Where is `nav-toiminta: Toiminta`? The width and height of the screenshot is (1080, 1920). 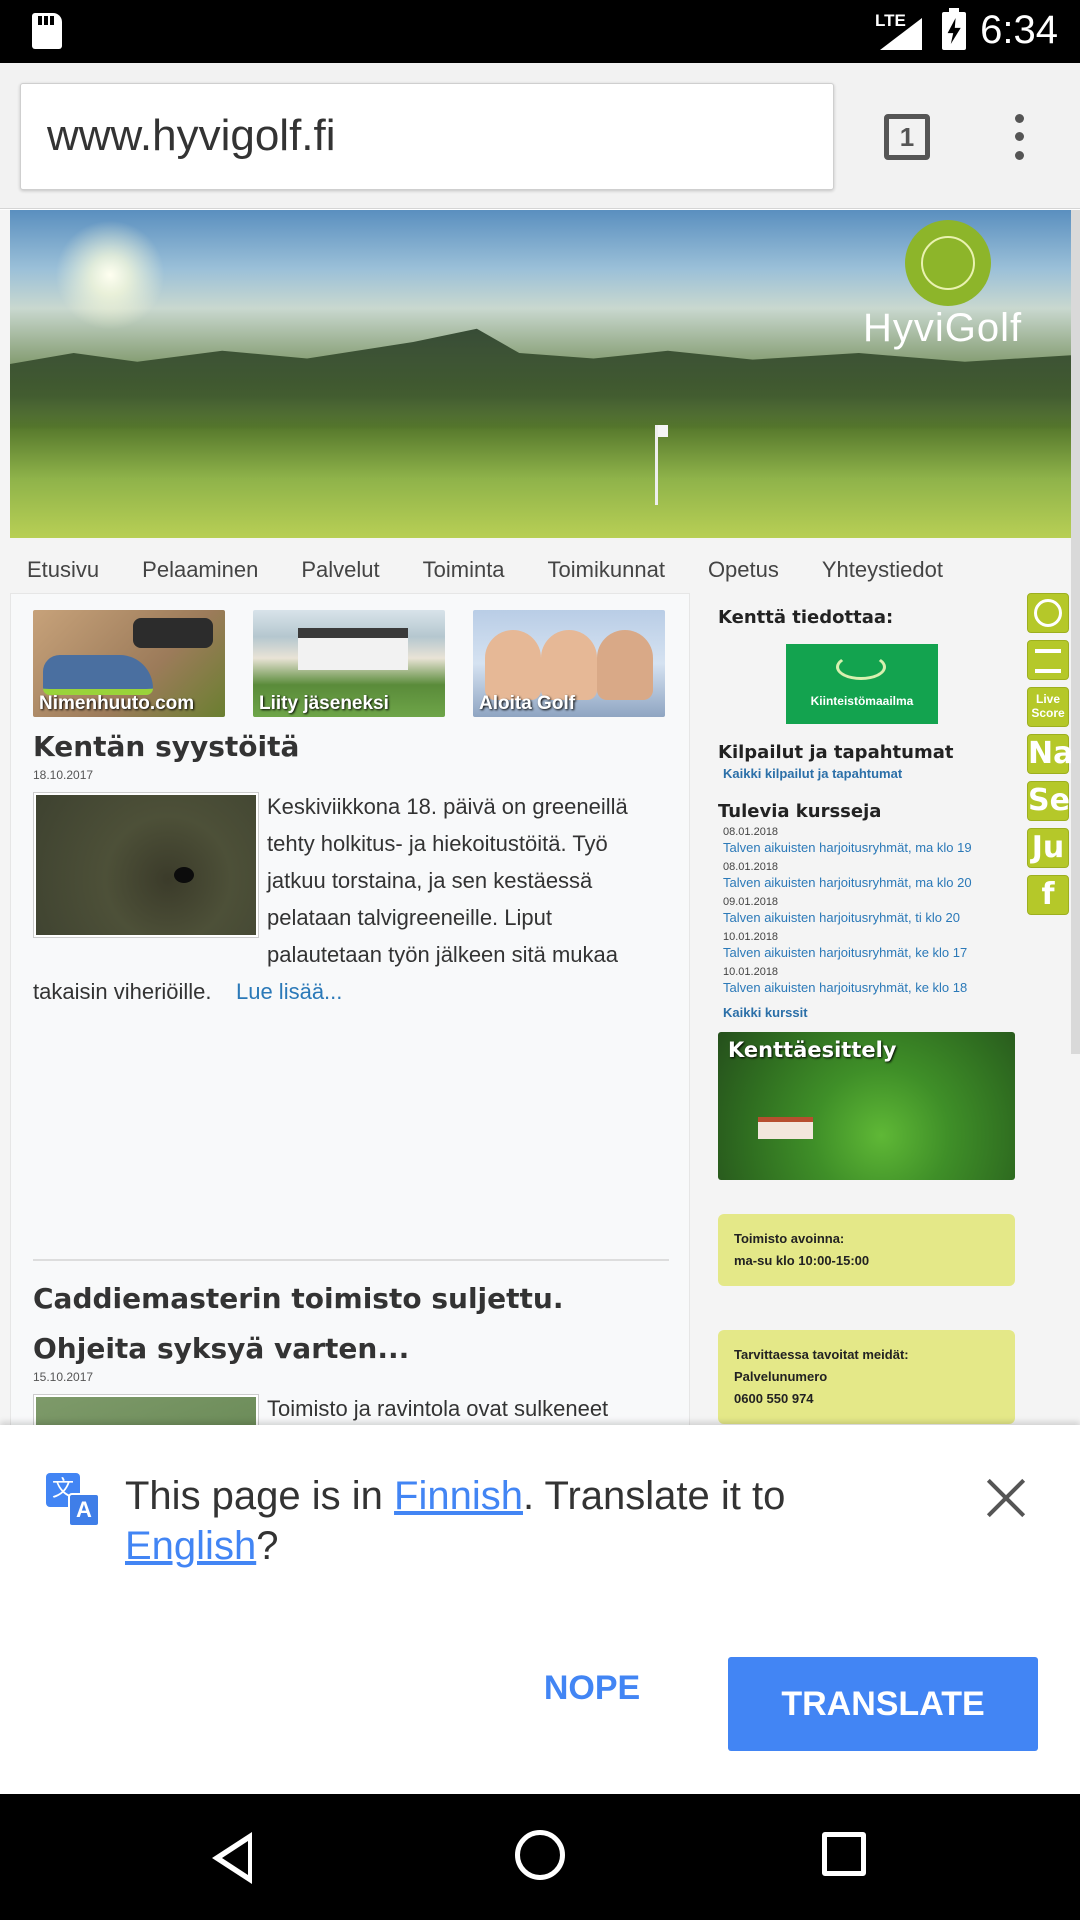
nav-toiminta: Toiminta is located at coordinates (464, 570).